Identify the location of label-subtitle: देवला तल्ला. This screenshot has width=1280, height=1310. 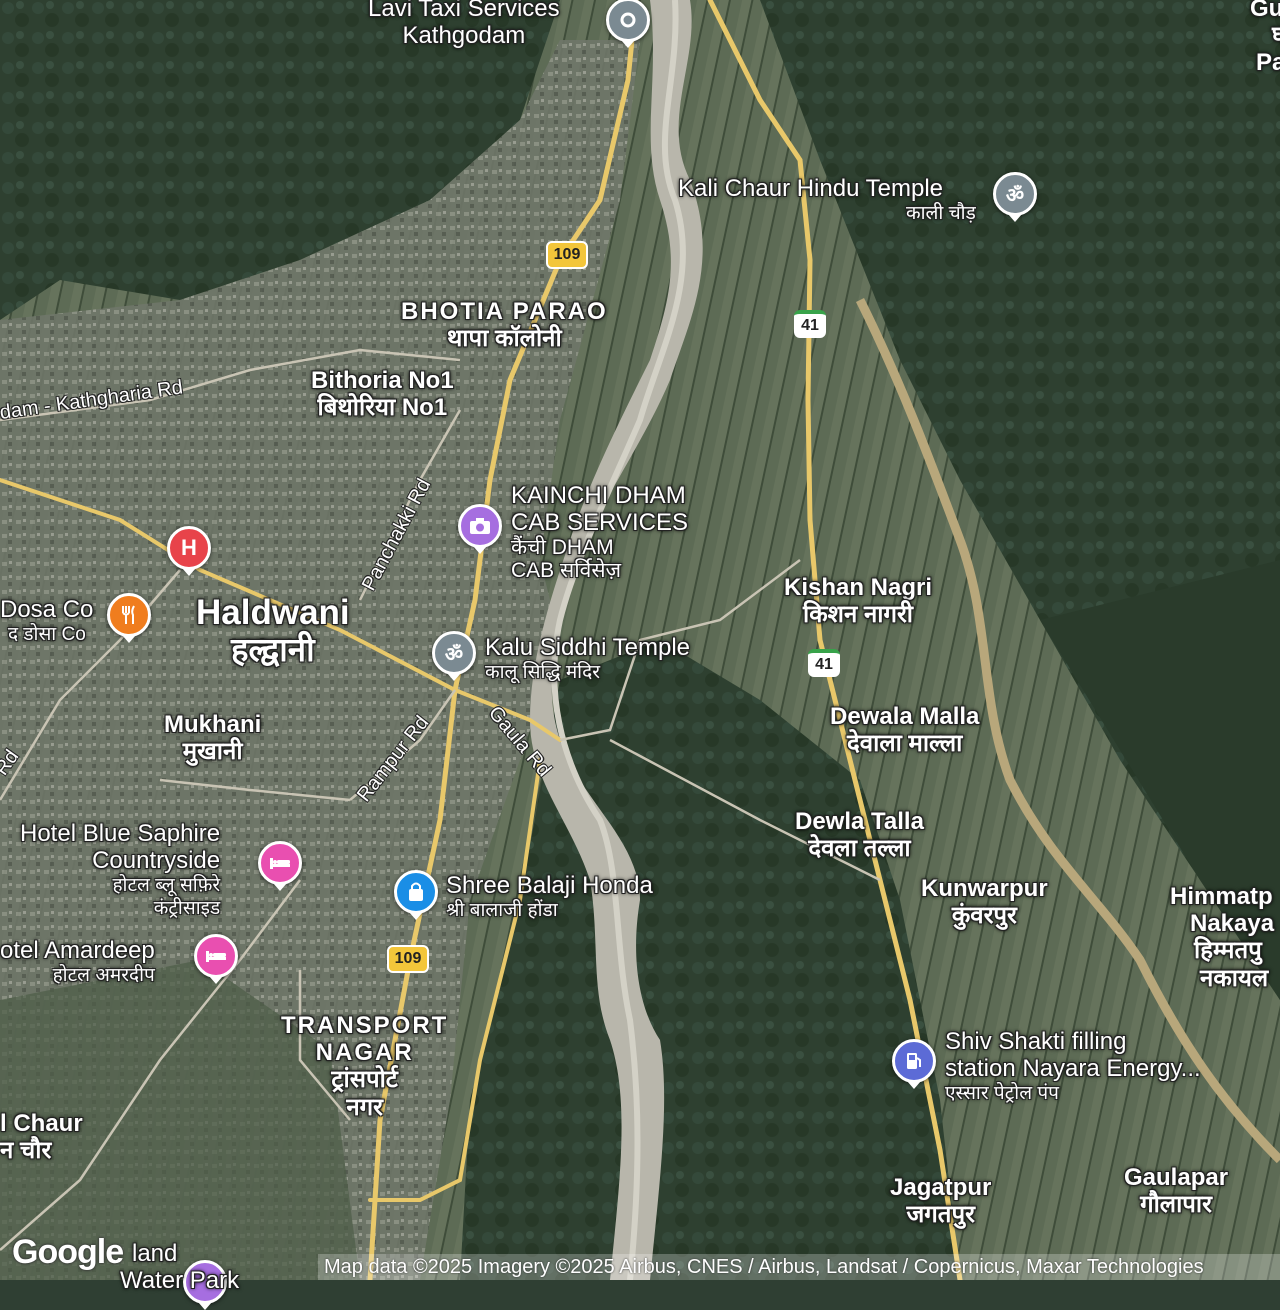
(859, 848).